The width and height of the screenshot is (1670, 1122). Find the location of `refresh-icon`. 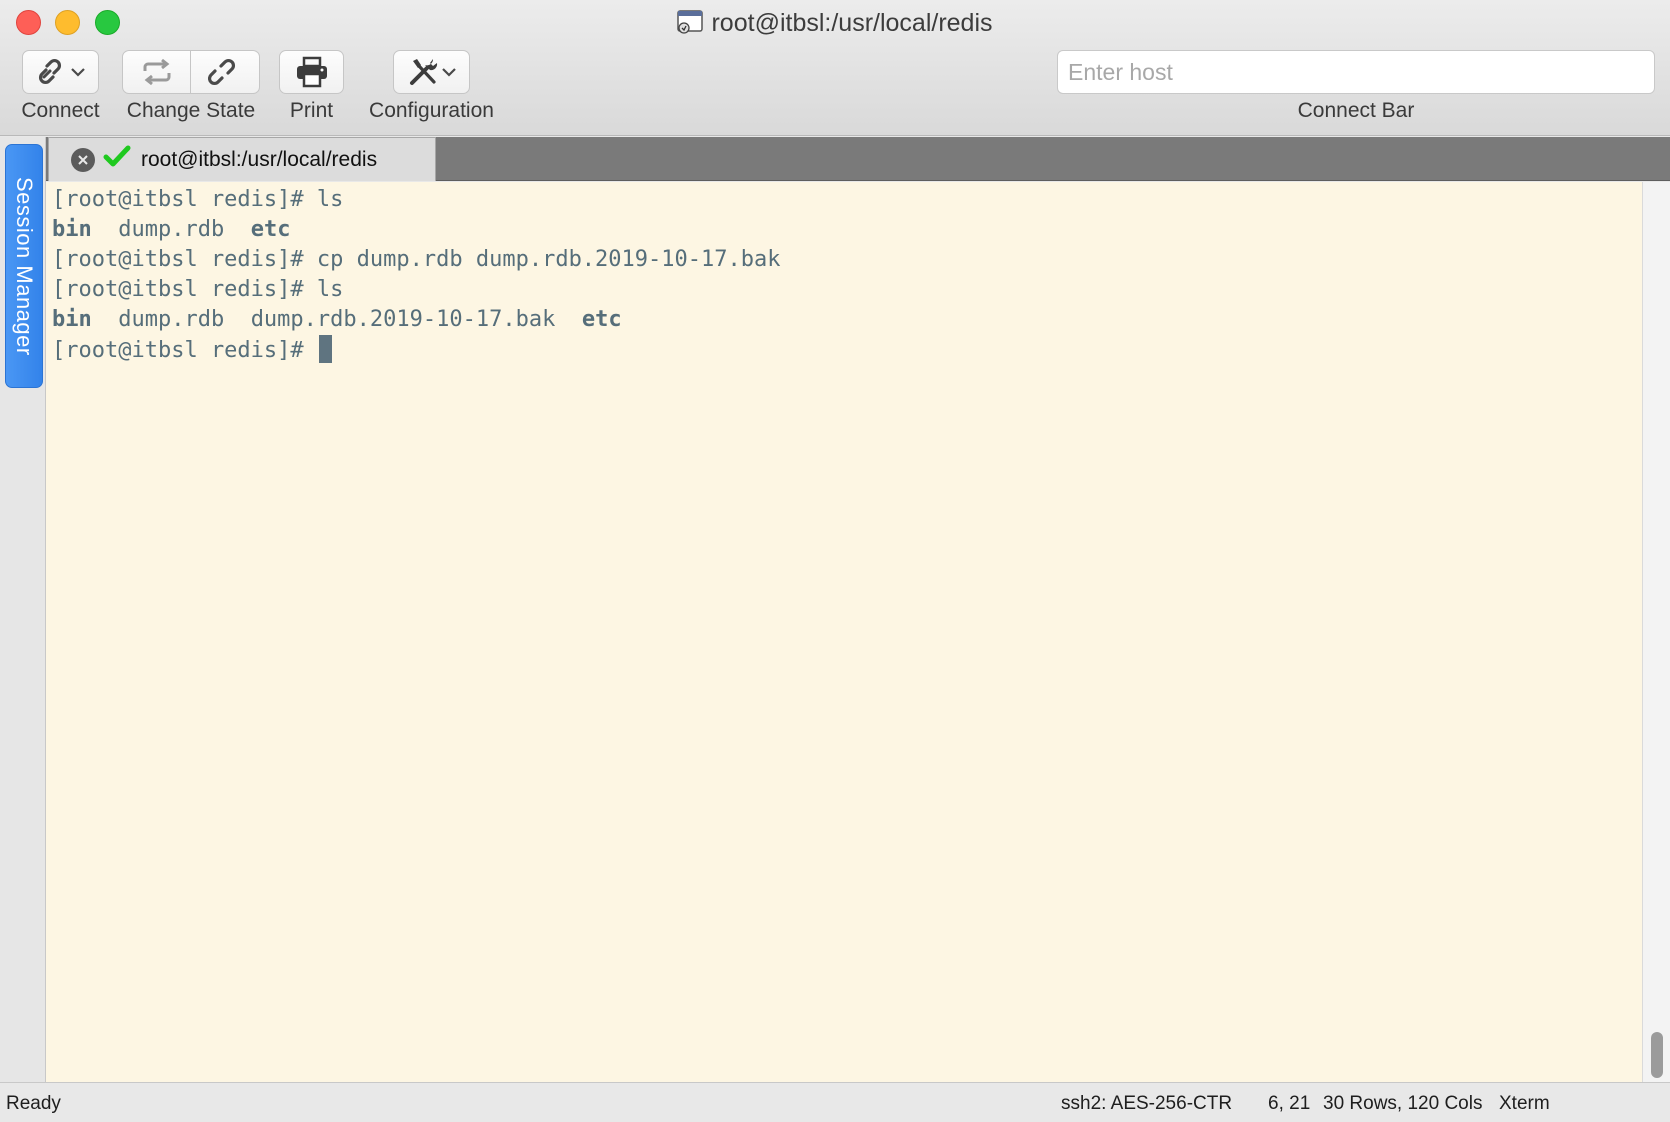

refresh-icon is located at coordinates (157, 72).